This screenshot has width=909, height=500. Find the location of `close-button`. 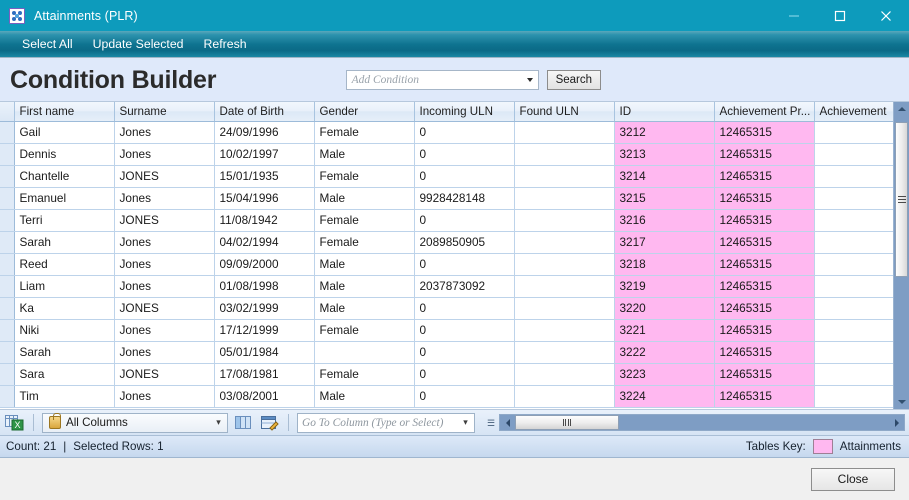

close-button is located at coordinates (886, 15).